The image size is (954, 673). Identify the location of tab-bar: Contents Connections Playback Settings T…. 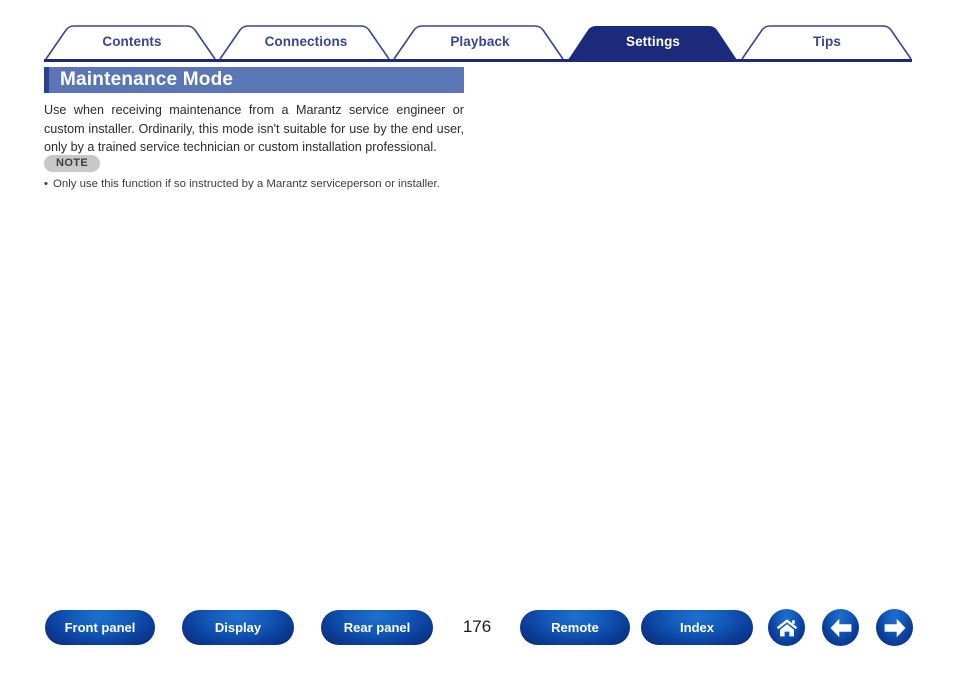
(478, 42).